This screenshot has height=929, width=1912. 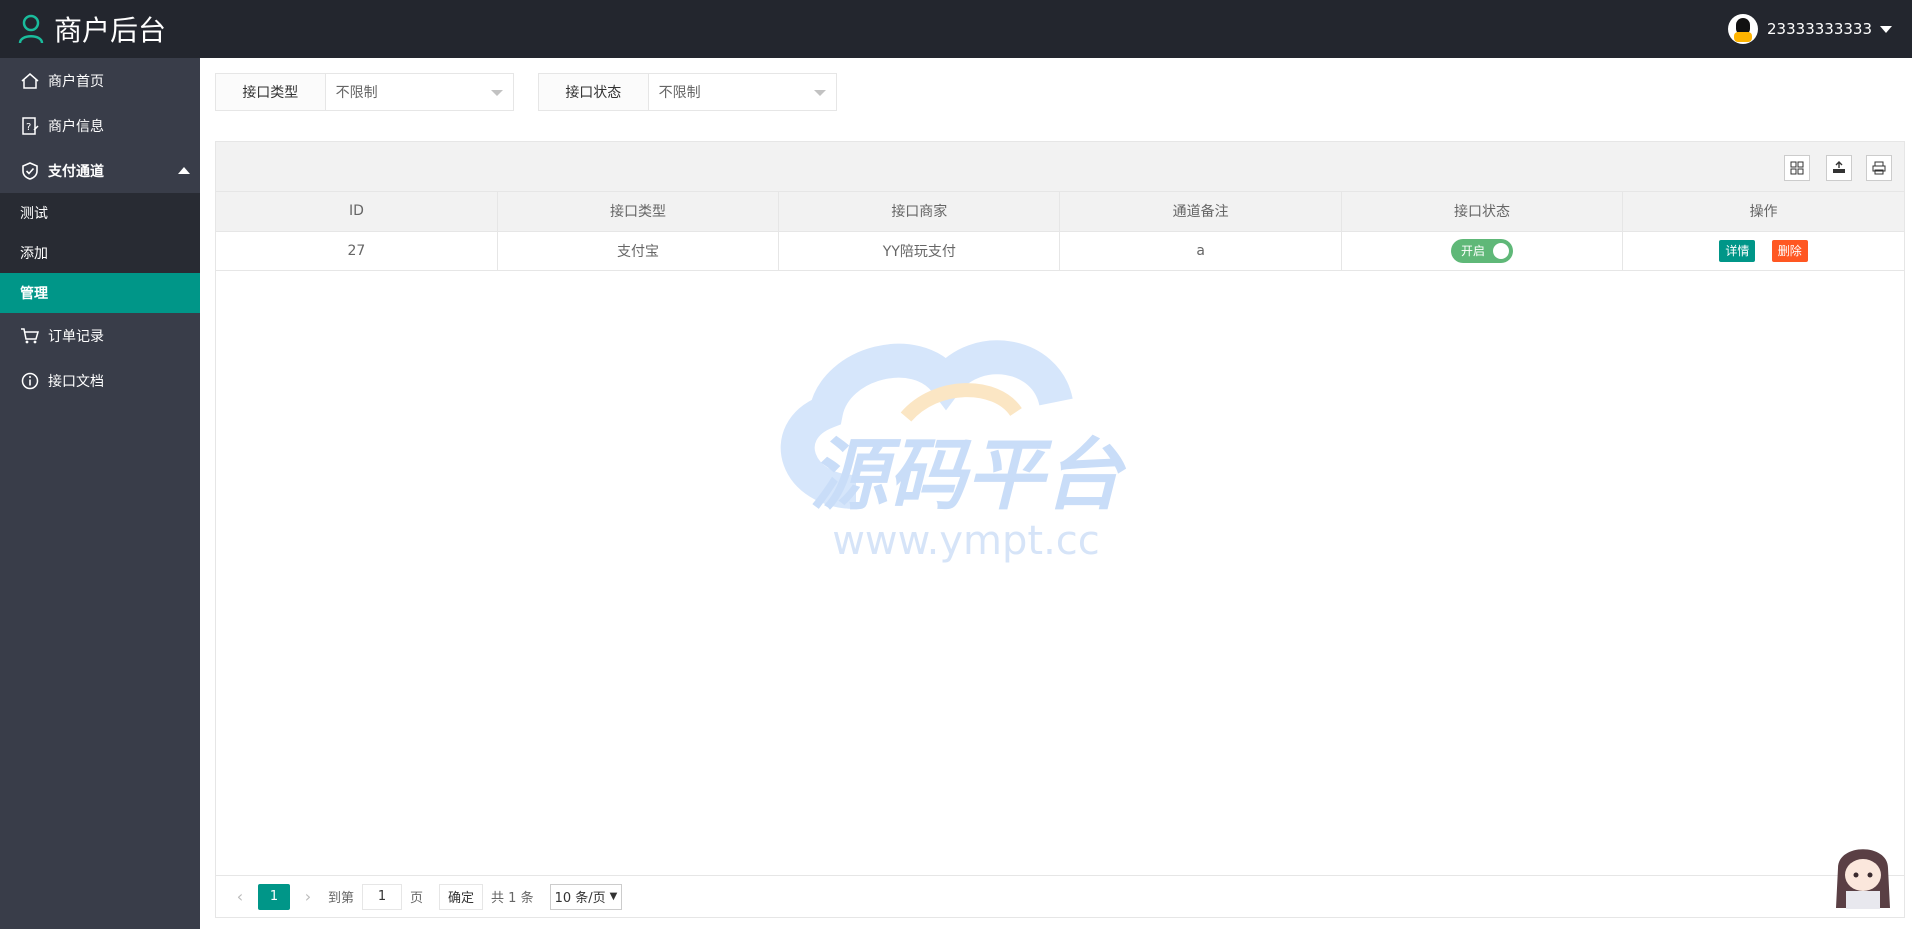 What do you see at coordinates (30, 171) in the screenshot?
I see `shield-check-icon` at bounding box center [30, 171].